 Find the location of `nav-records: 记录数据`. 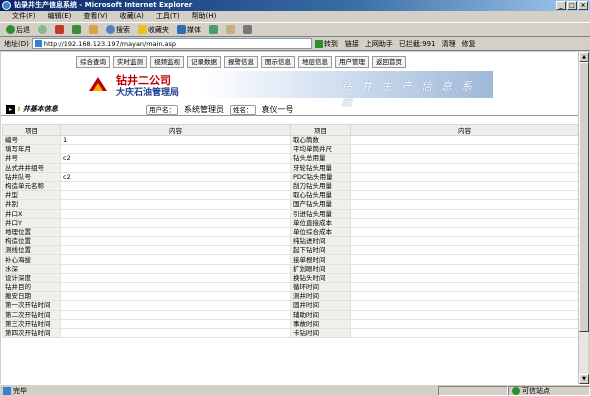

nav-records: 记录数据 is located at coordinates (204, 62).